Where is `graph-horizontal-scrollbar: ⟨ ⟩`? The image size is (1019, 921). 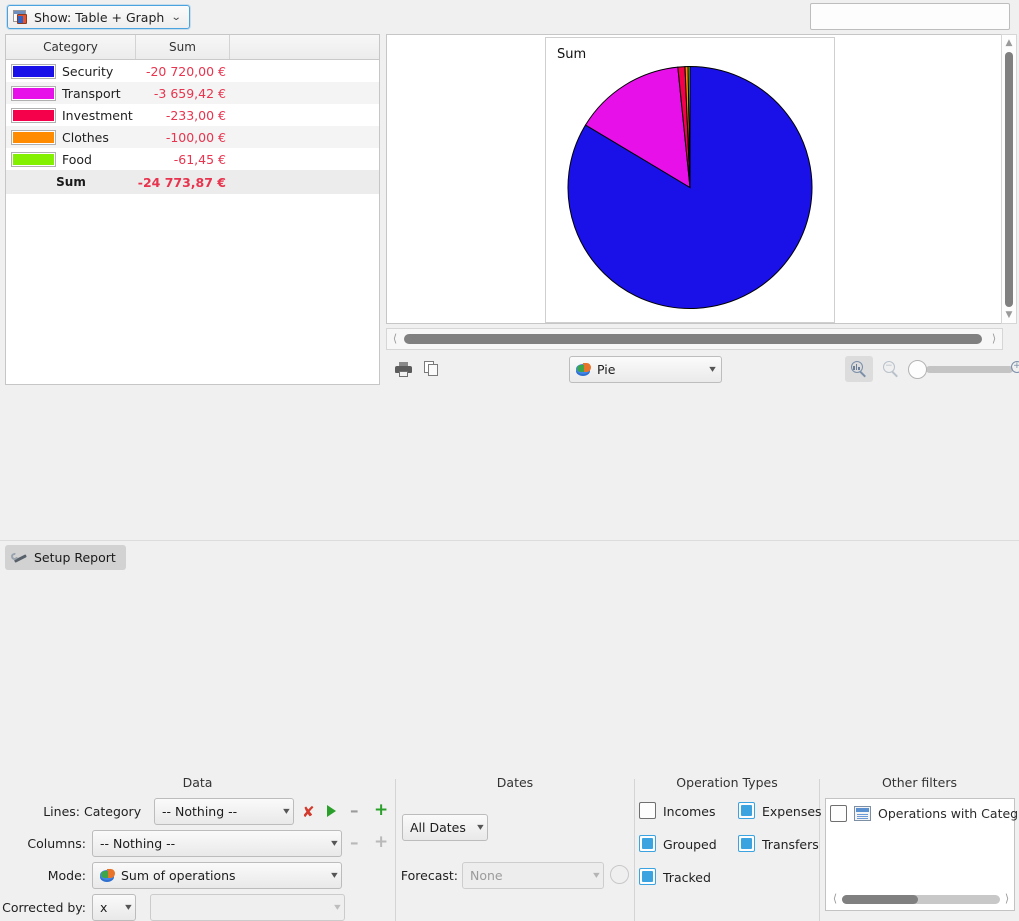
graph-horizontal-scrollbar: ⟨ ⟩ is located at coordinates (694, 339).